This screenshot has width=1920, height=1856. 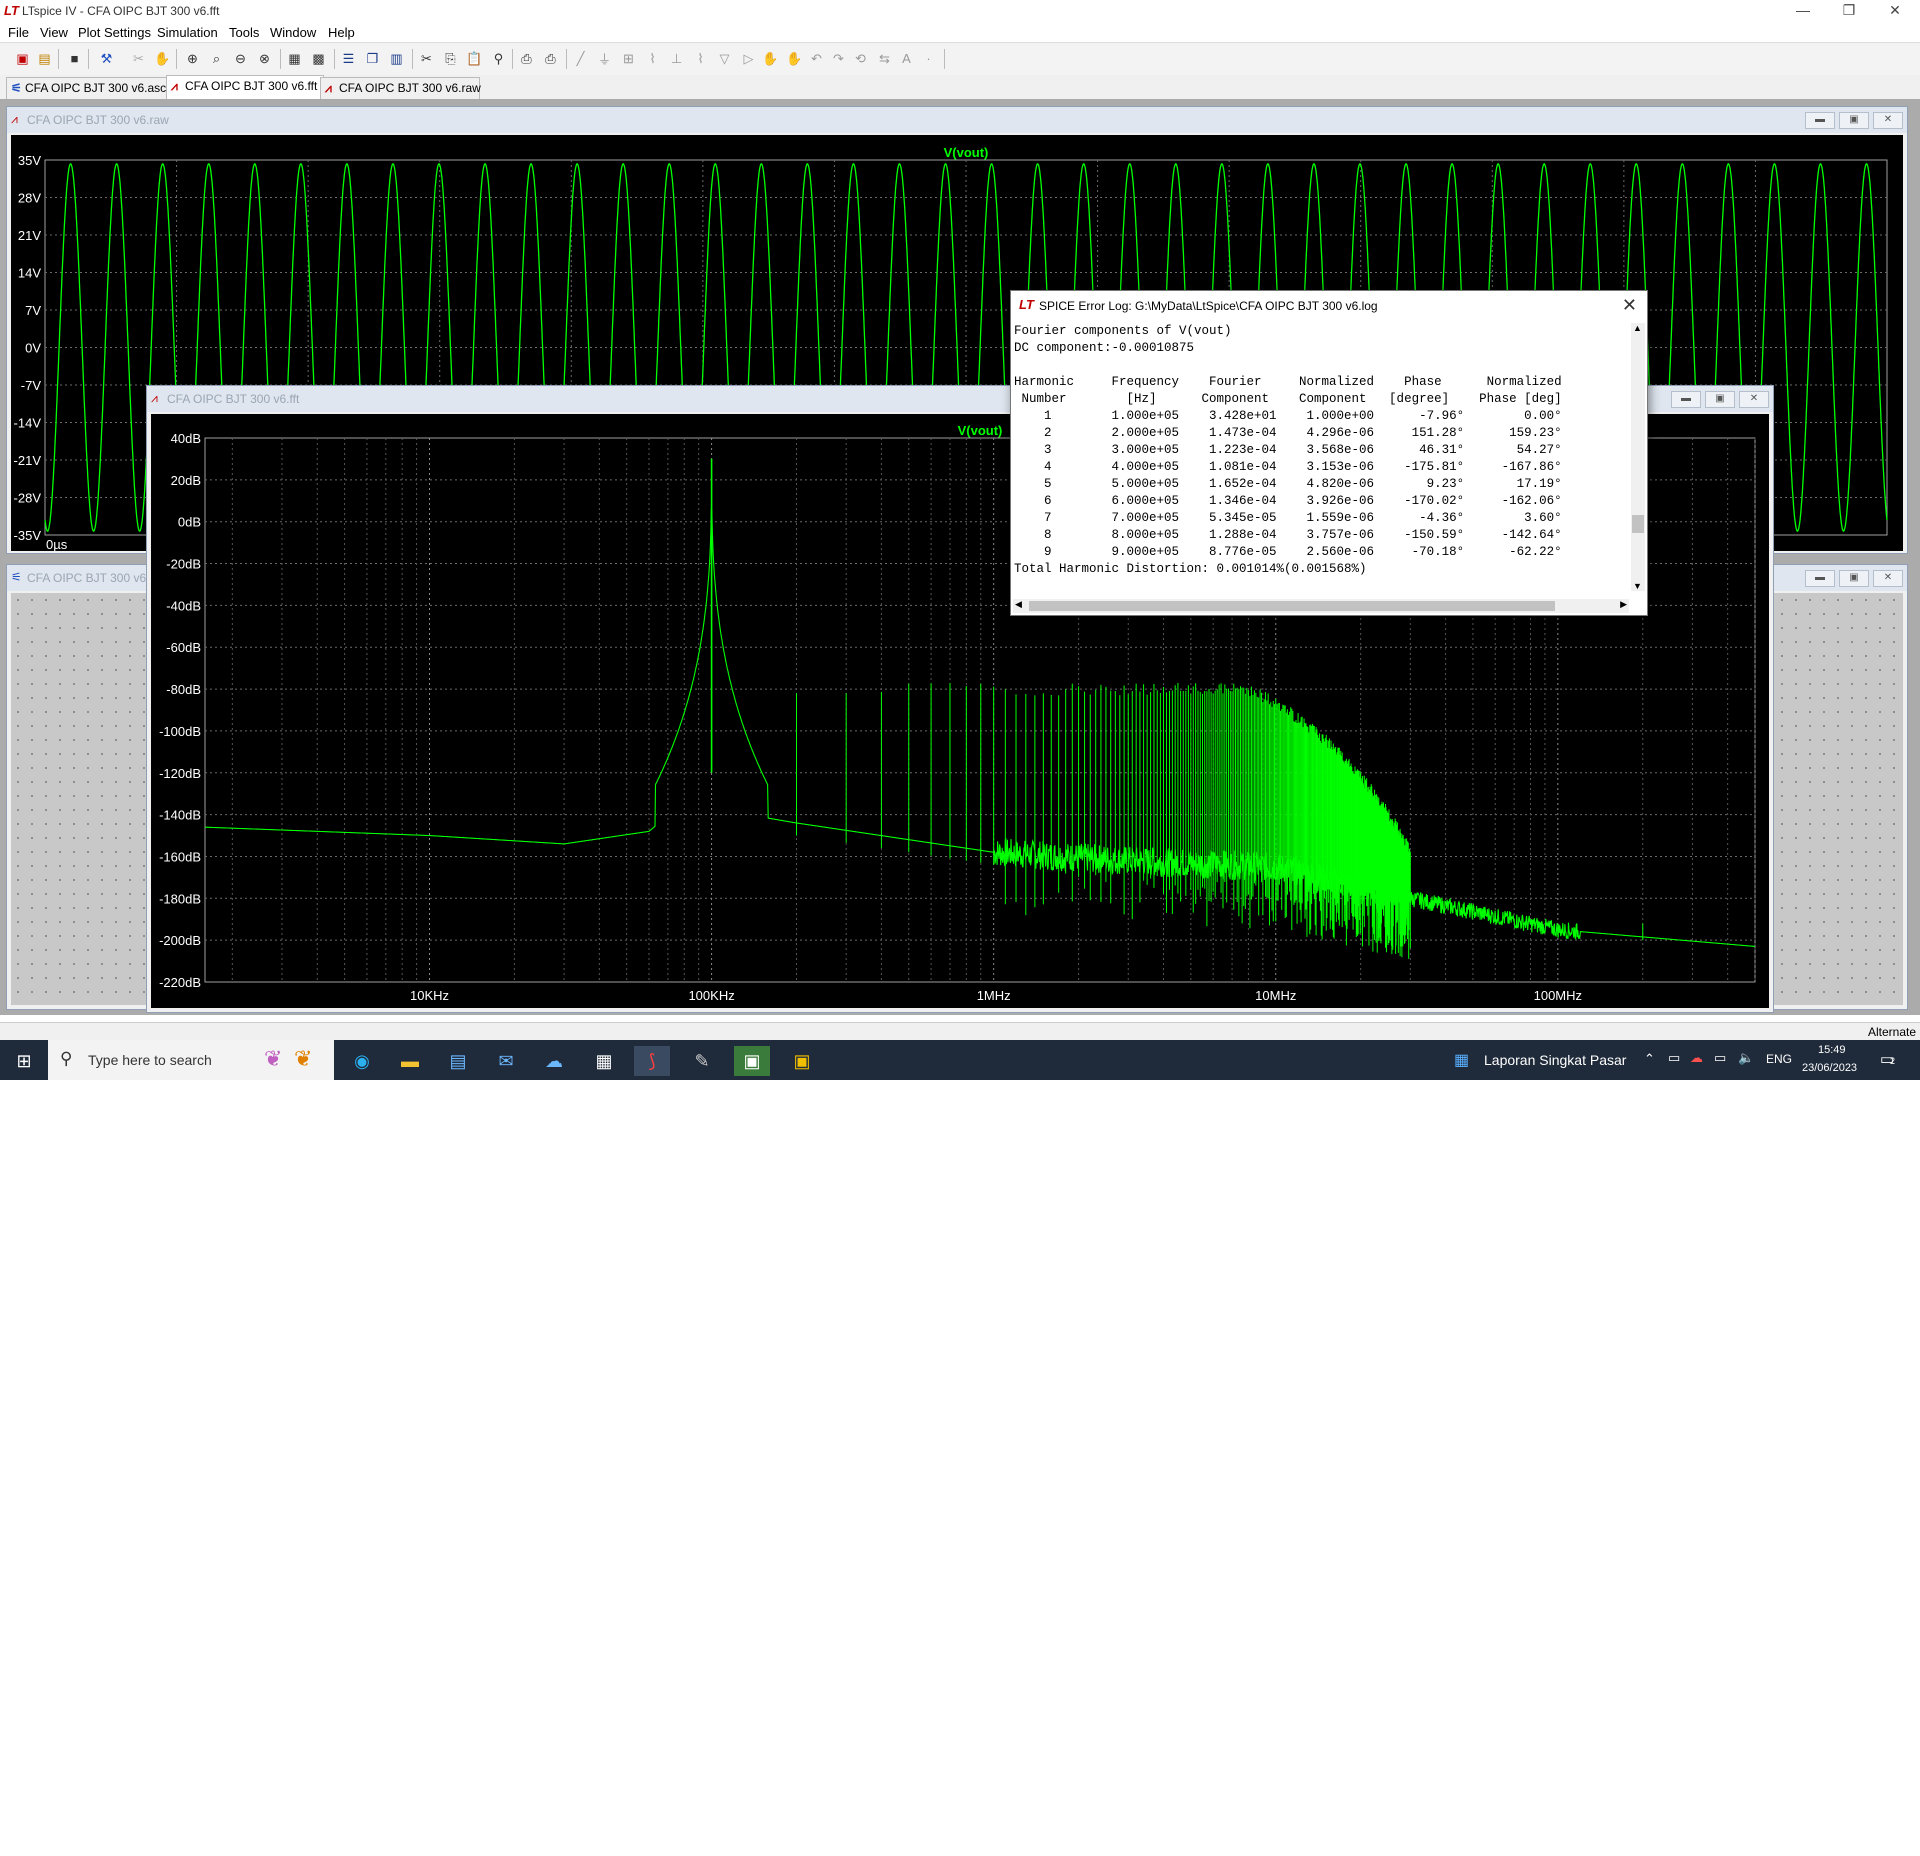 What do you see at coordinates (114, 32) in the screenshot?
I see `menu-plot-settings: Plot Settings` at bounding box center [114, 32].